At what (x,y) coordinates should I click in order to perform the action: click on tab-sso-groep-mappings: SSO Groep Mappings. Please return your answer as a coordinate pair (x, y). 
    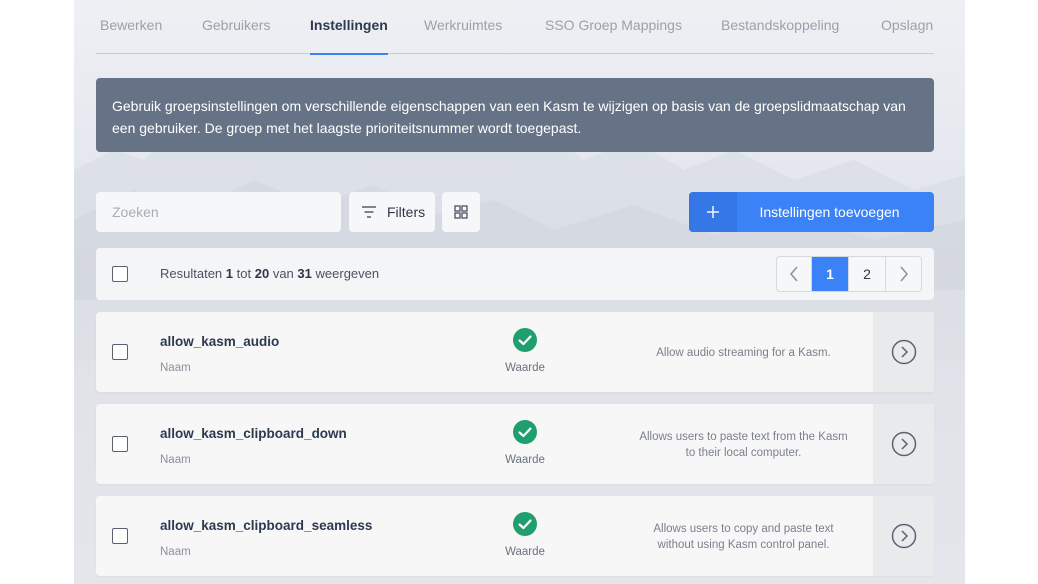
    Looking at the image, I should click on (613, 27).